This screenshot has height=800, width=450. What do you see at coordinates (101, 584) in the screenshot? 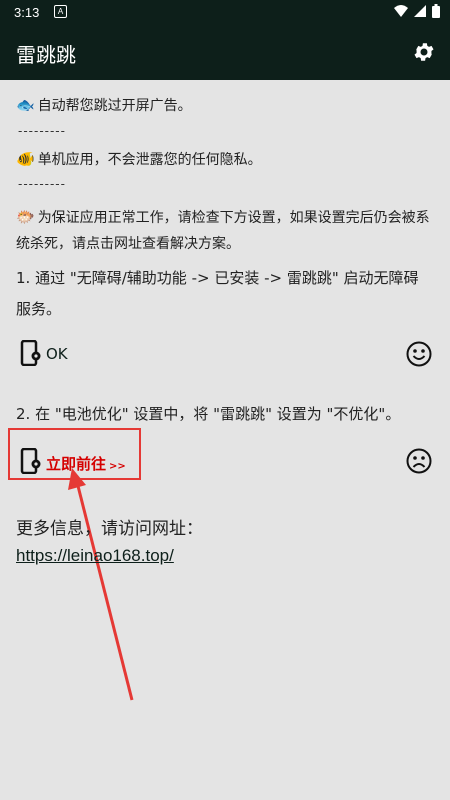
I see `annotation-arrow` at bounding box center [101, 584].